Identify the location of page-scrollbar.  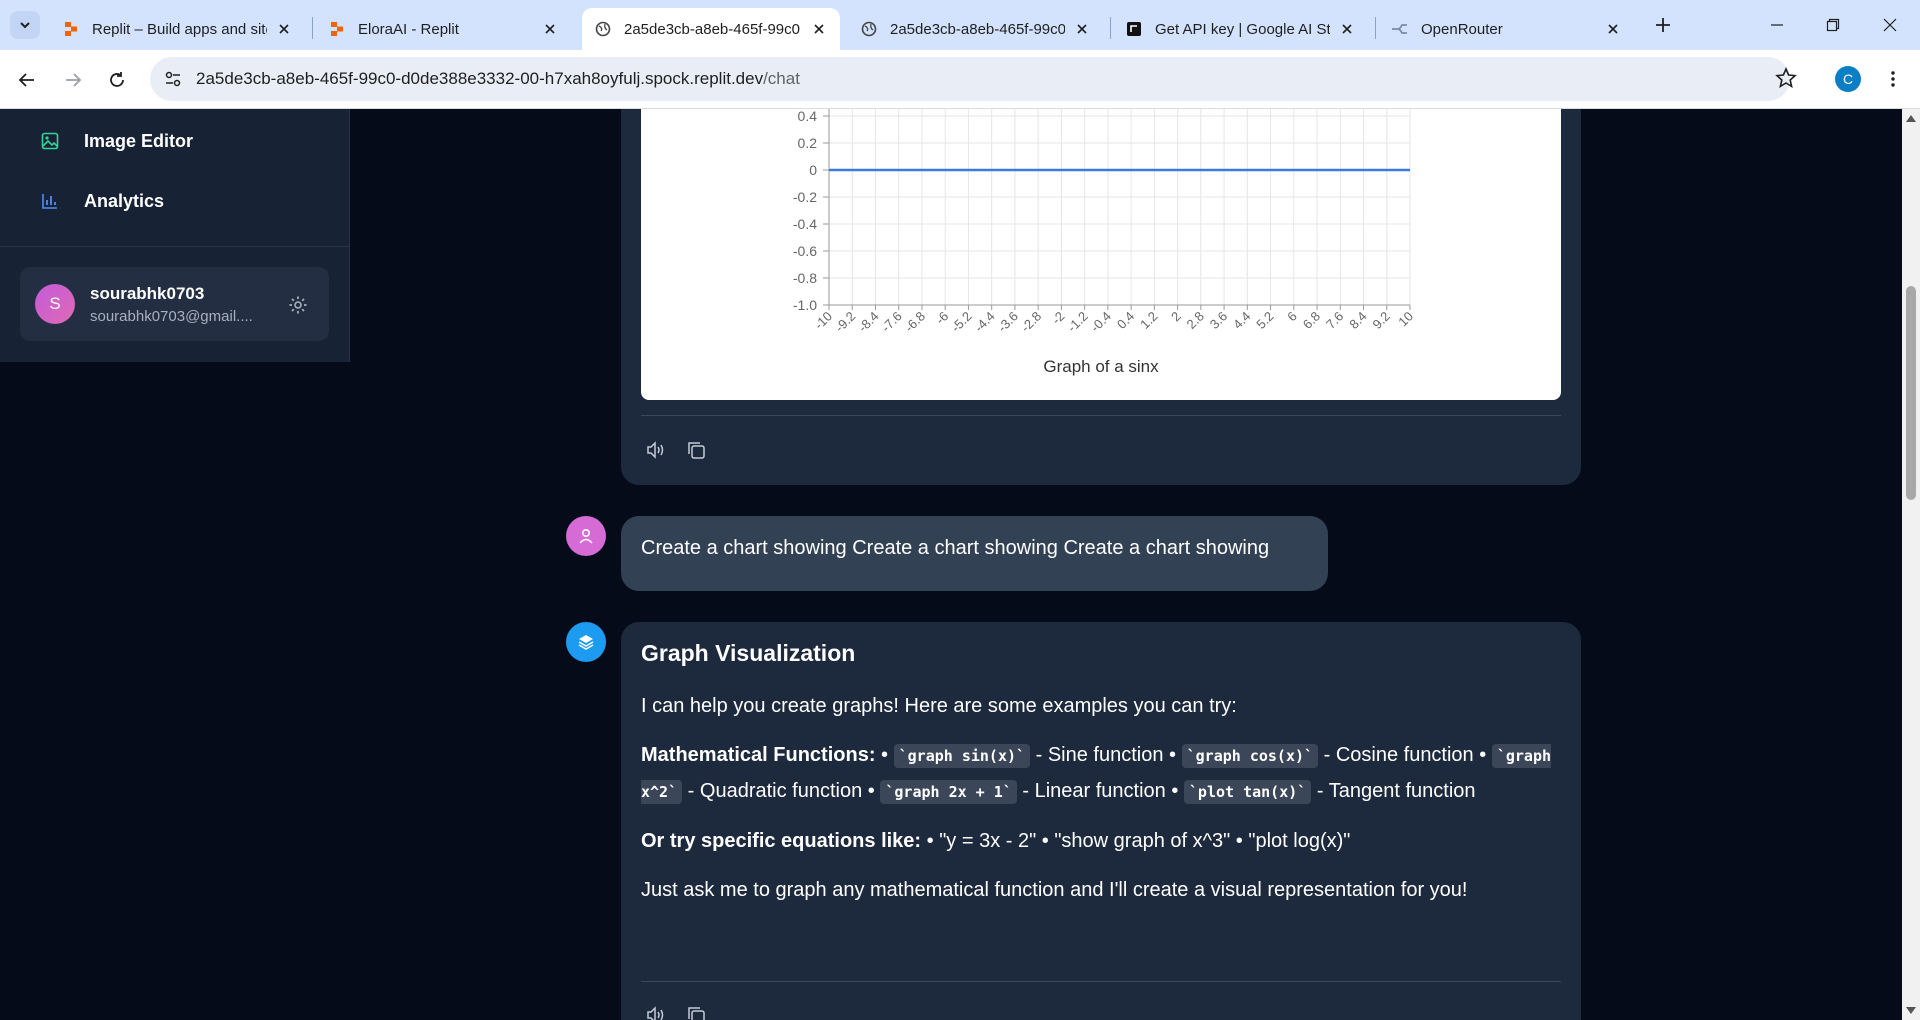
(1911, 564).